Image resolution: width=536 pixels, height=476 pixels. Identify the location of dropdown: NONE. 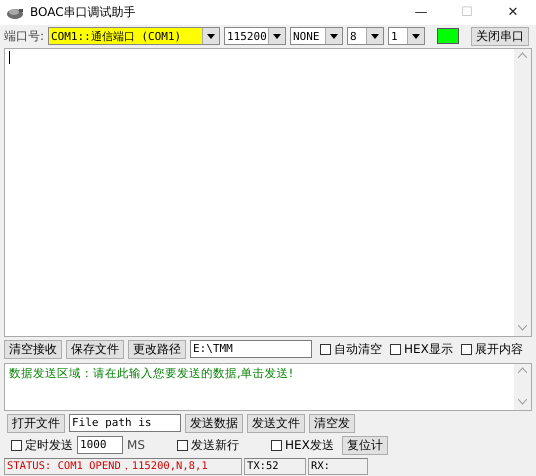
(317, 36).